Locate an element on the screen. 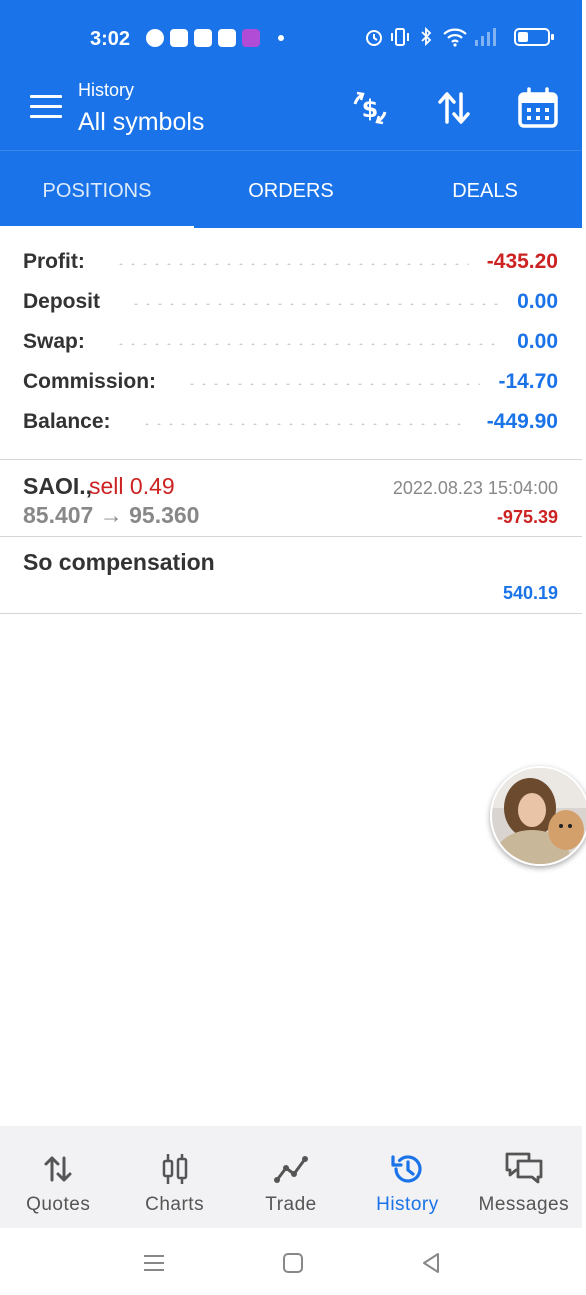 The width and height of the screenshot is (586, 1295). photos-icon is located at coordinates (179, 38).